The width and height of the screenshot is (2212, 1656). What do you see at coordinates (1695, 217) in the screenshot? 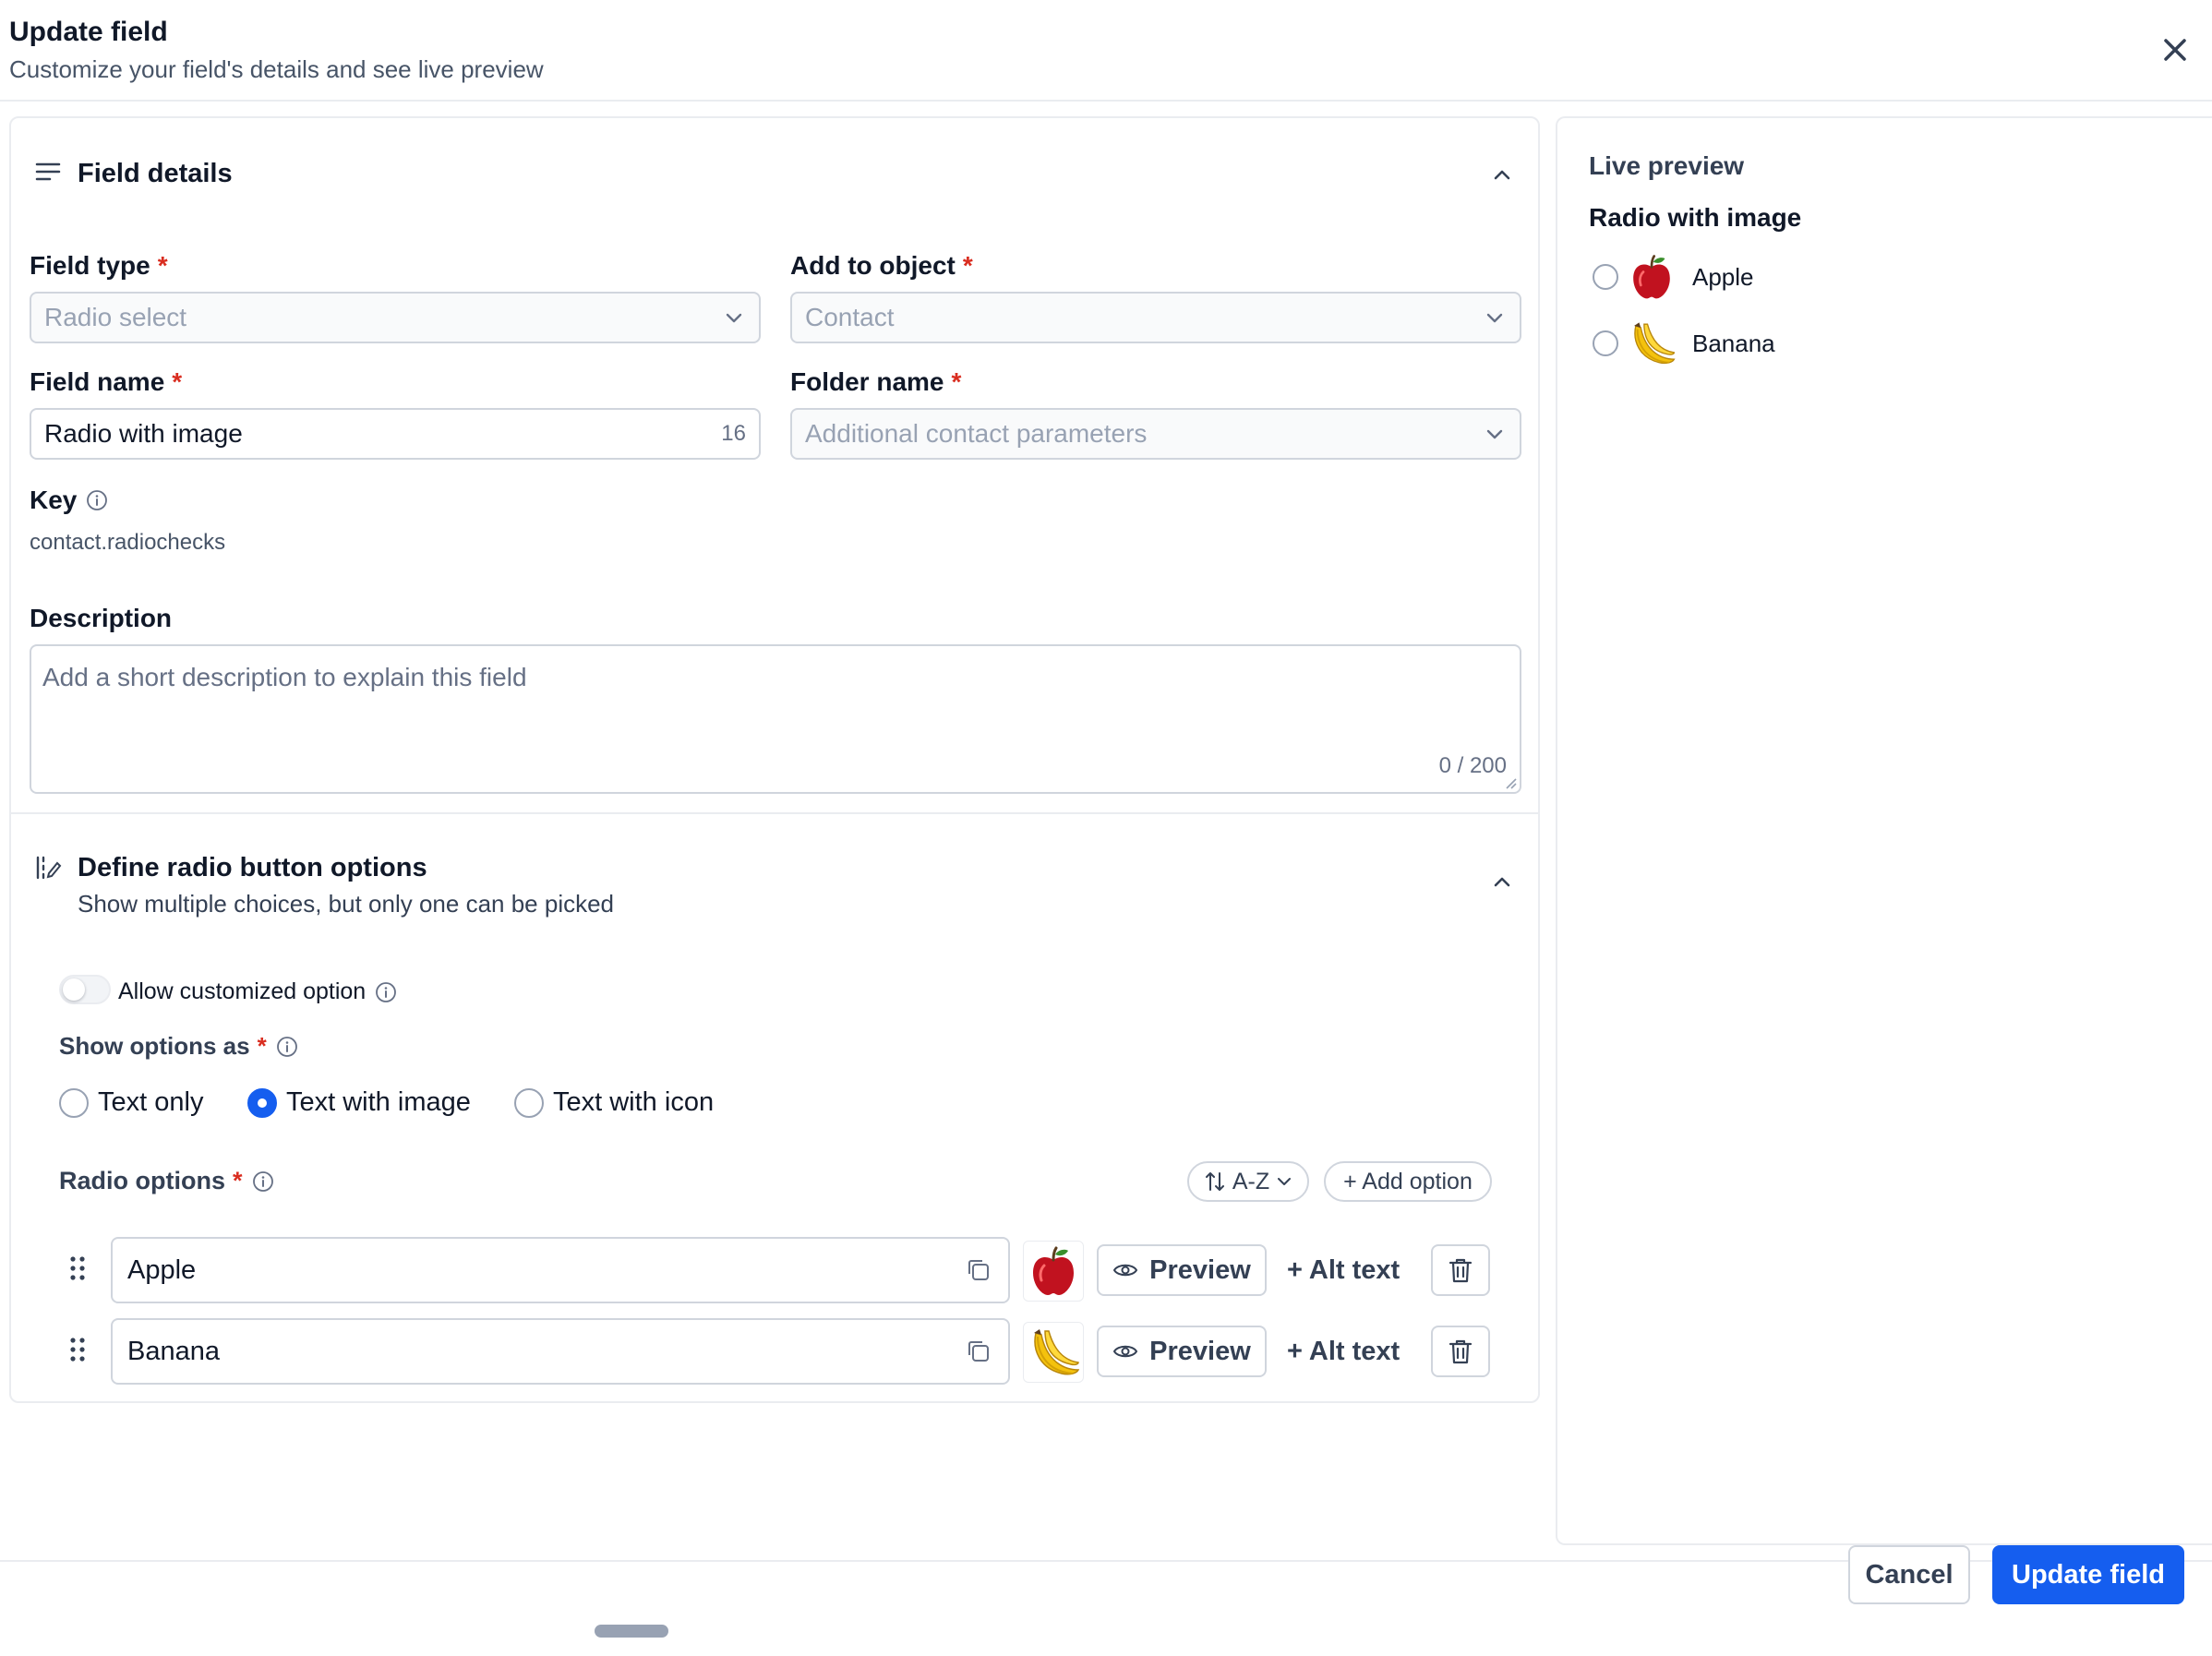
I see `live-preview-field-name: Radio with image` at bounding box center [1695, 217].